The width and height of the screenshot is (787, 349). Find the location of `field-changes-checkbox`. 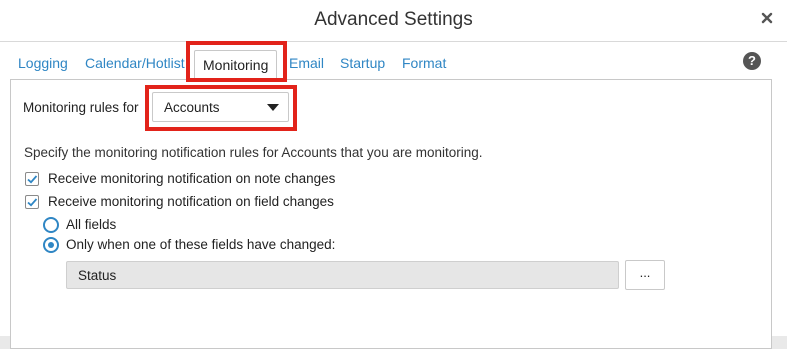

field-changes-checkbox is located at coordinates (32, 202).